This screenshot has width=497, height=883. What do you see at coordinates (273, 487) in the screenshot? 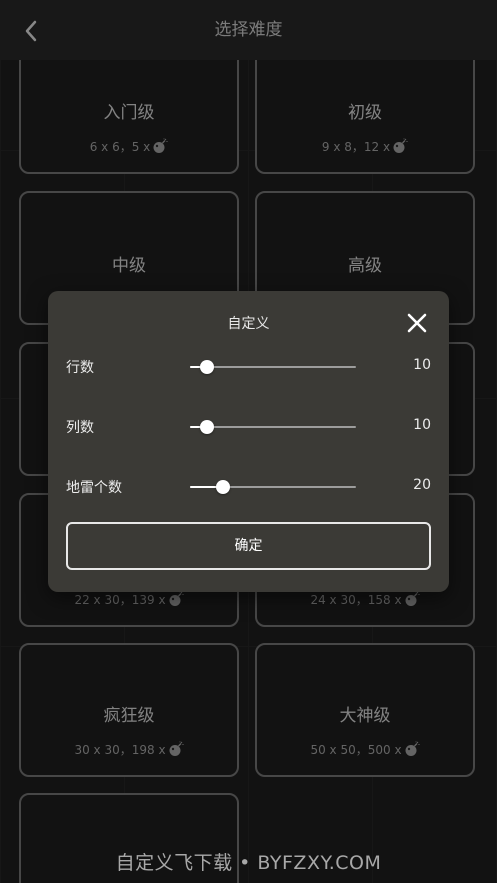
I see `mines-slider` at bounding box center [273, 487].